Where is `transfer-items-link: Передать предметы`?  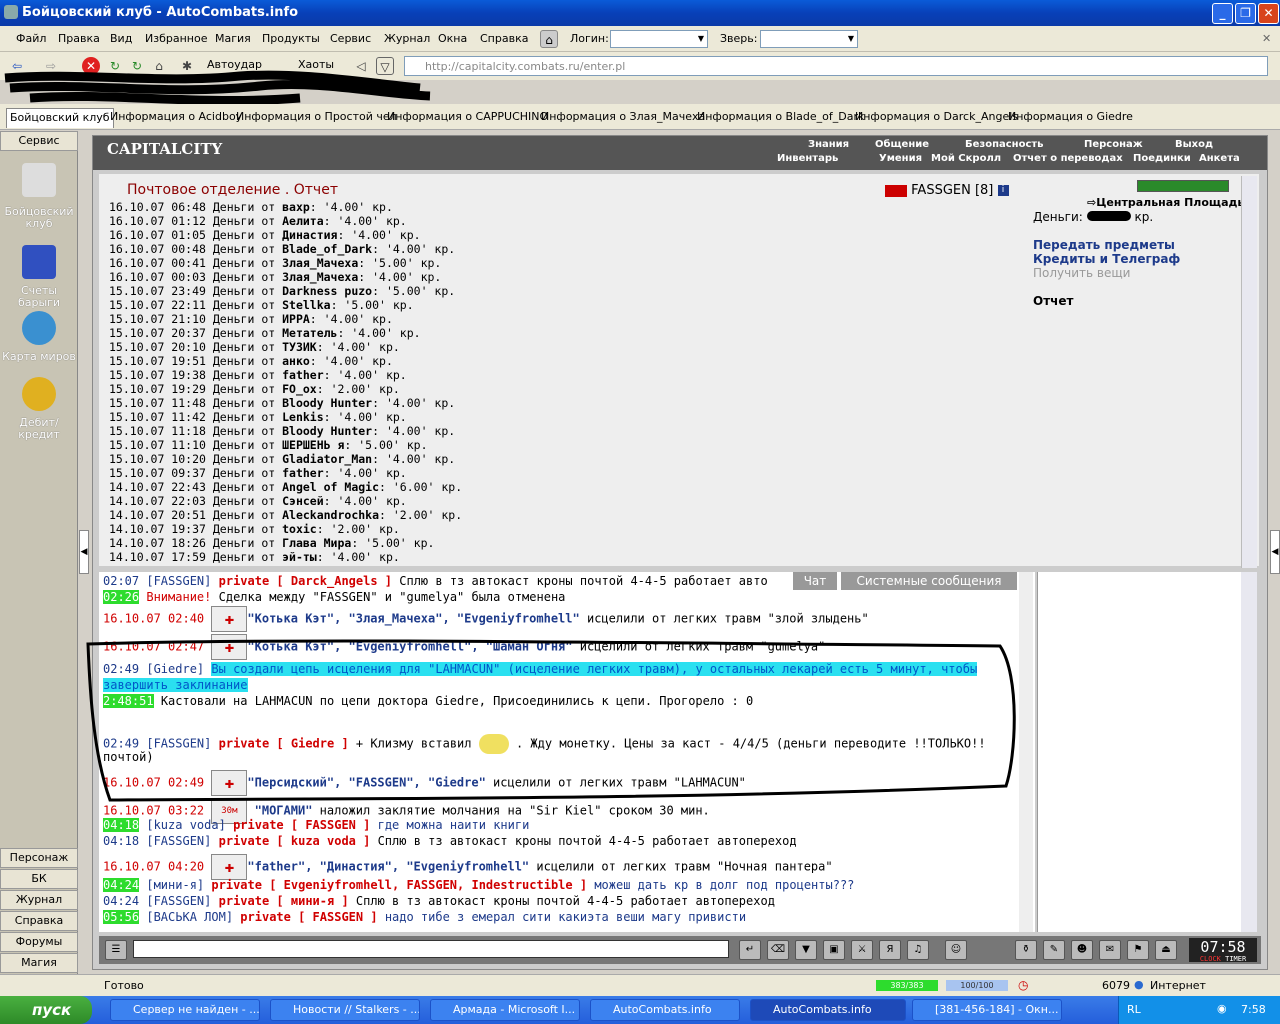
transfer-items-link: Передать предметы is located at coordinates (1104, 245).